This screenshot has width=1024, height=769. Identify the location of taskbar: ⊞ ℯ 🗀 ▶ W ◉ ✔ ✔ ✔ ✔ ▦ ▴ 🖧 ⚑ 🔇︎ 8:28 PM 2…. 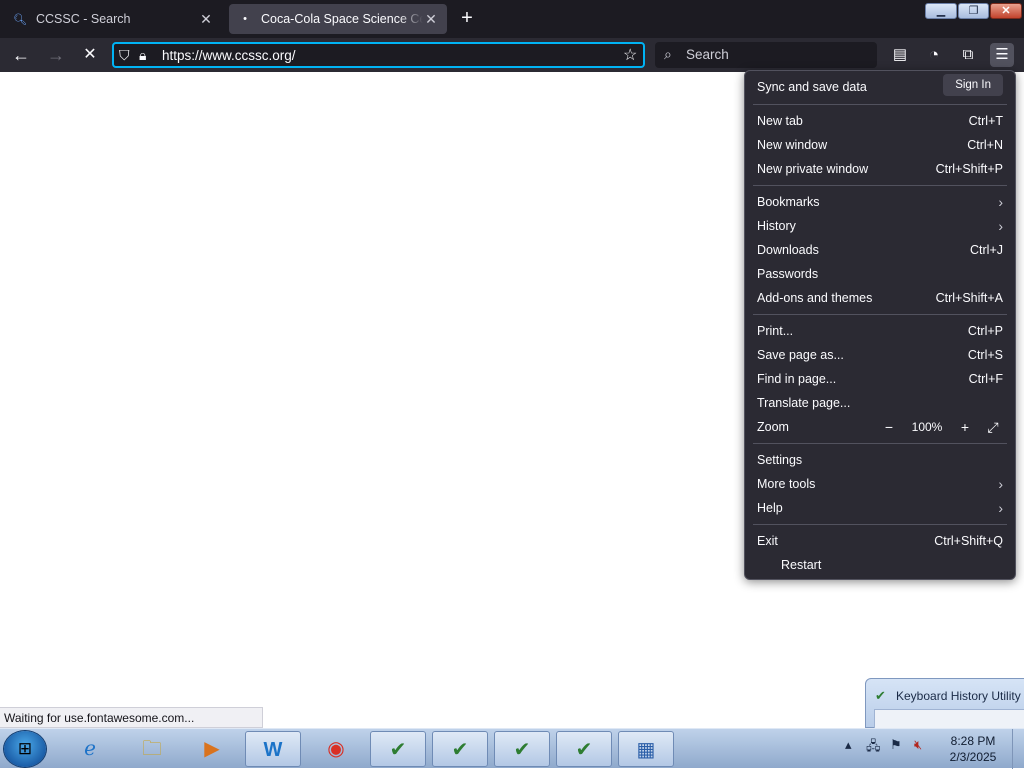
(512, 748).